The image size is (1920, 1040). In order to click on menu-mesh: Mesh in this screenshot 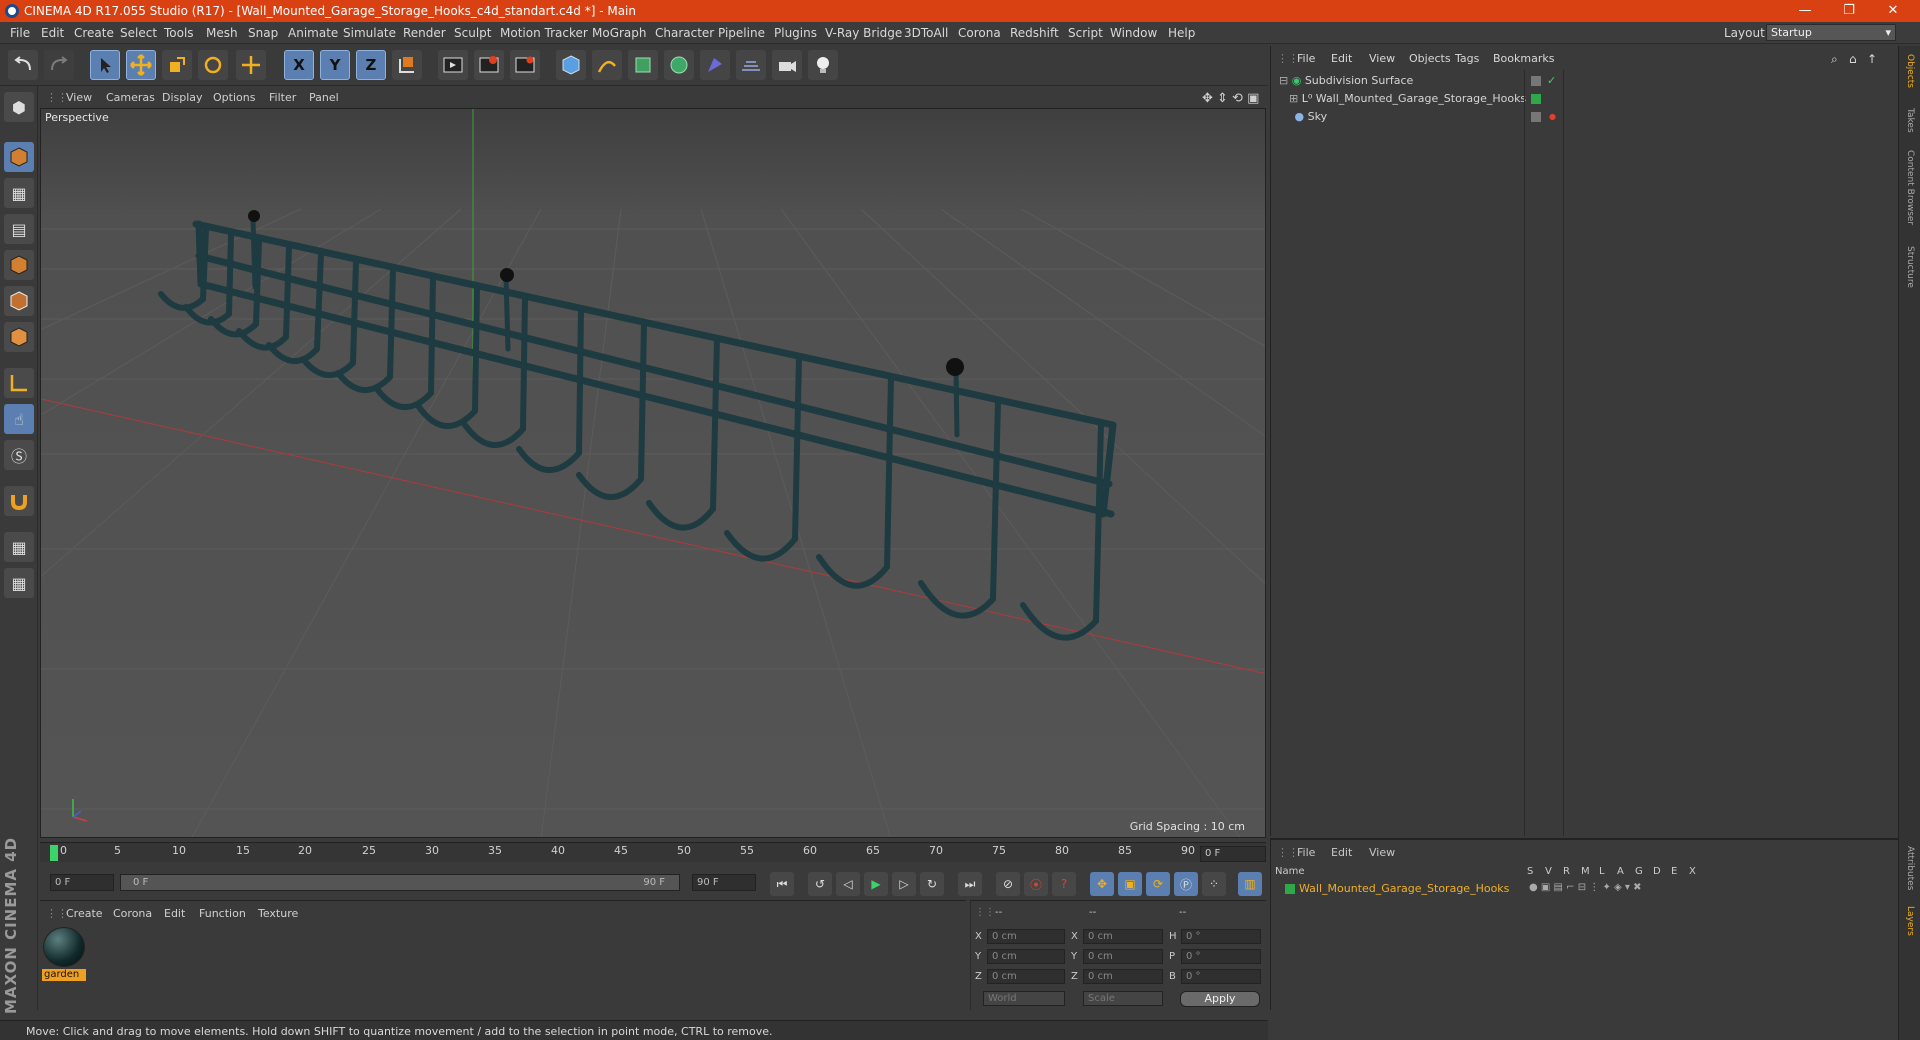, I will do `click(222, 33)`.